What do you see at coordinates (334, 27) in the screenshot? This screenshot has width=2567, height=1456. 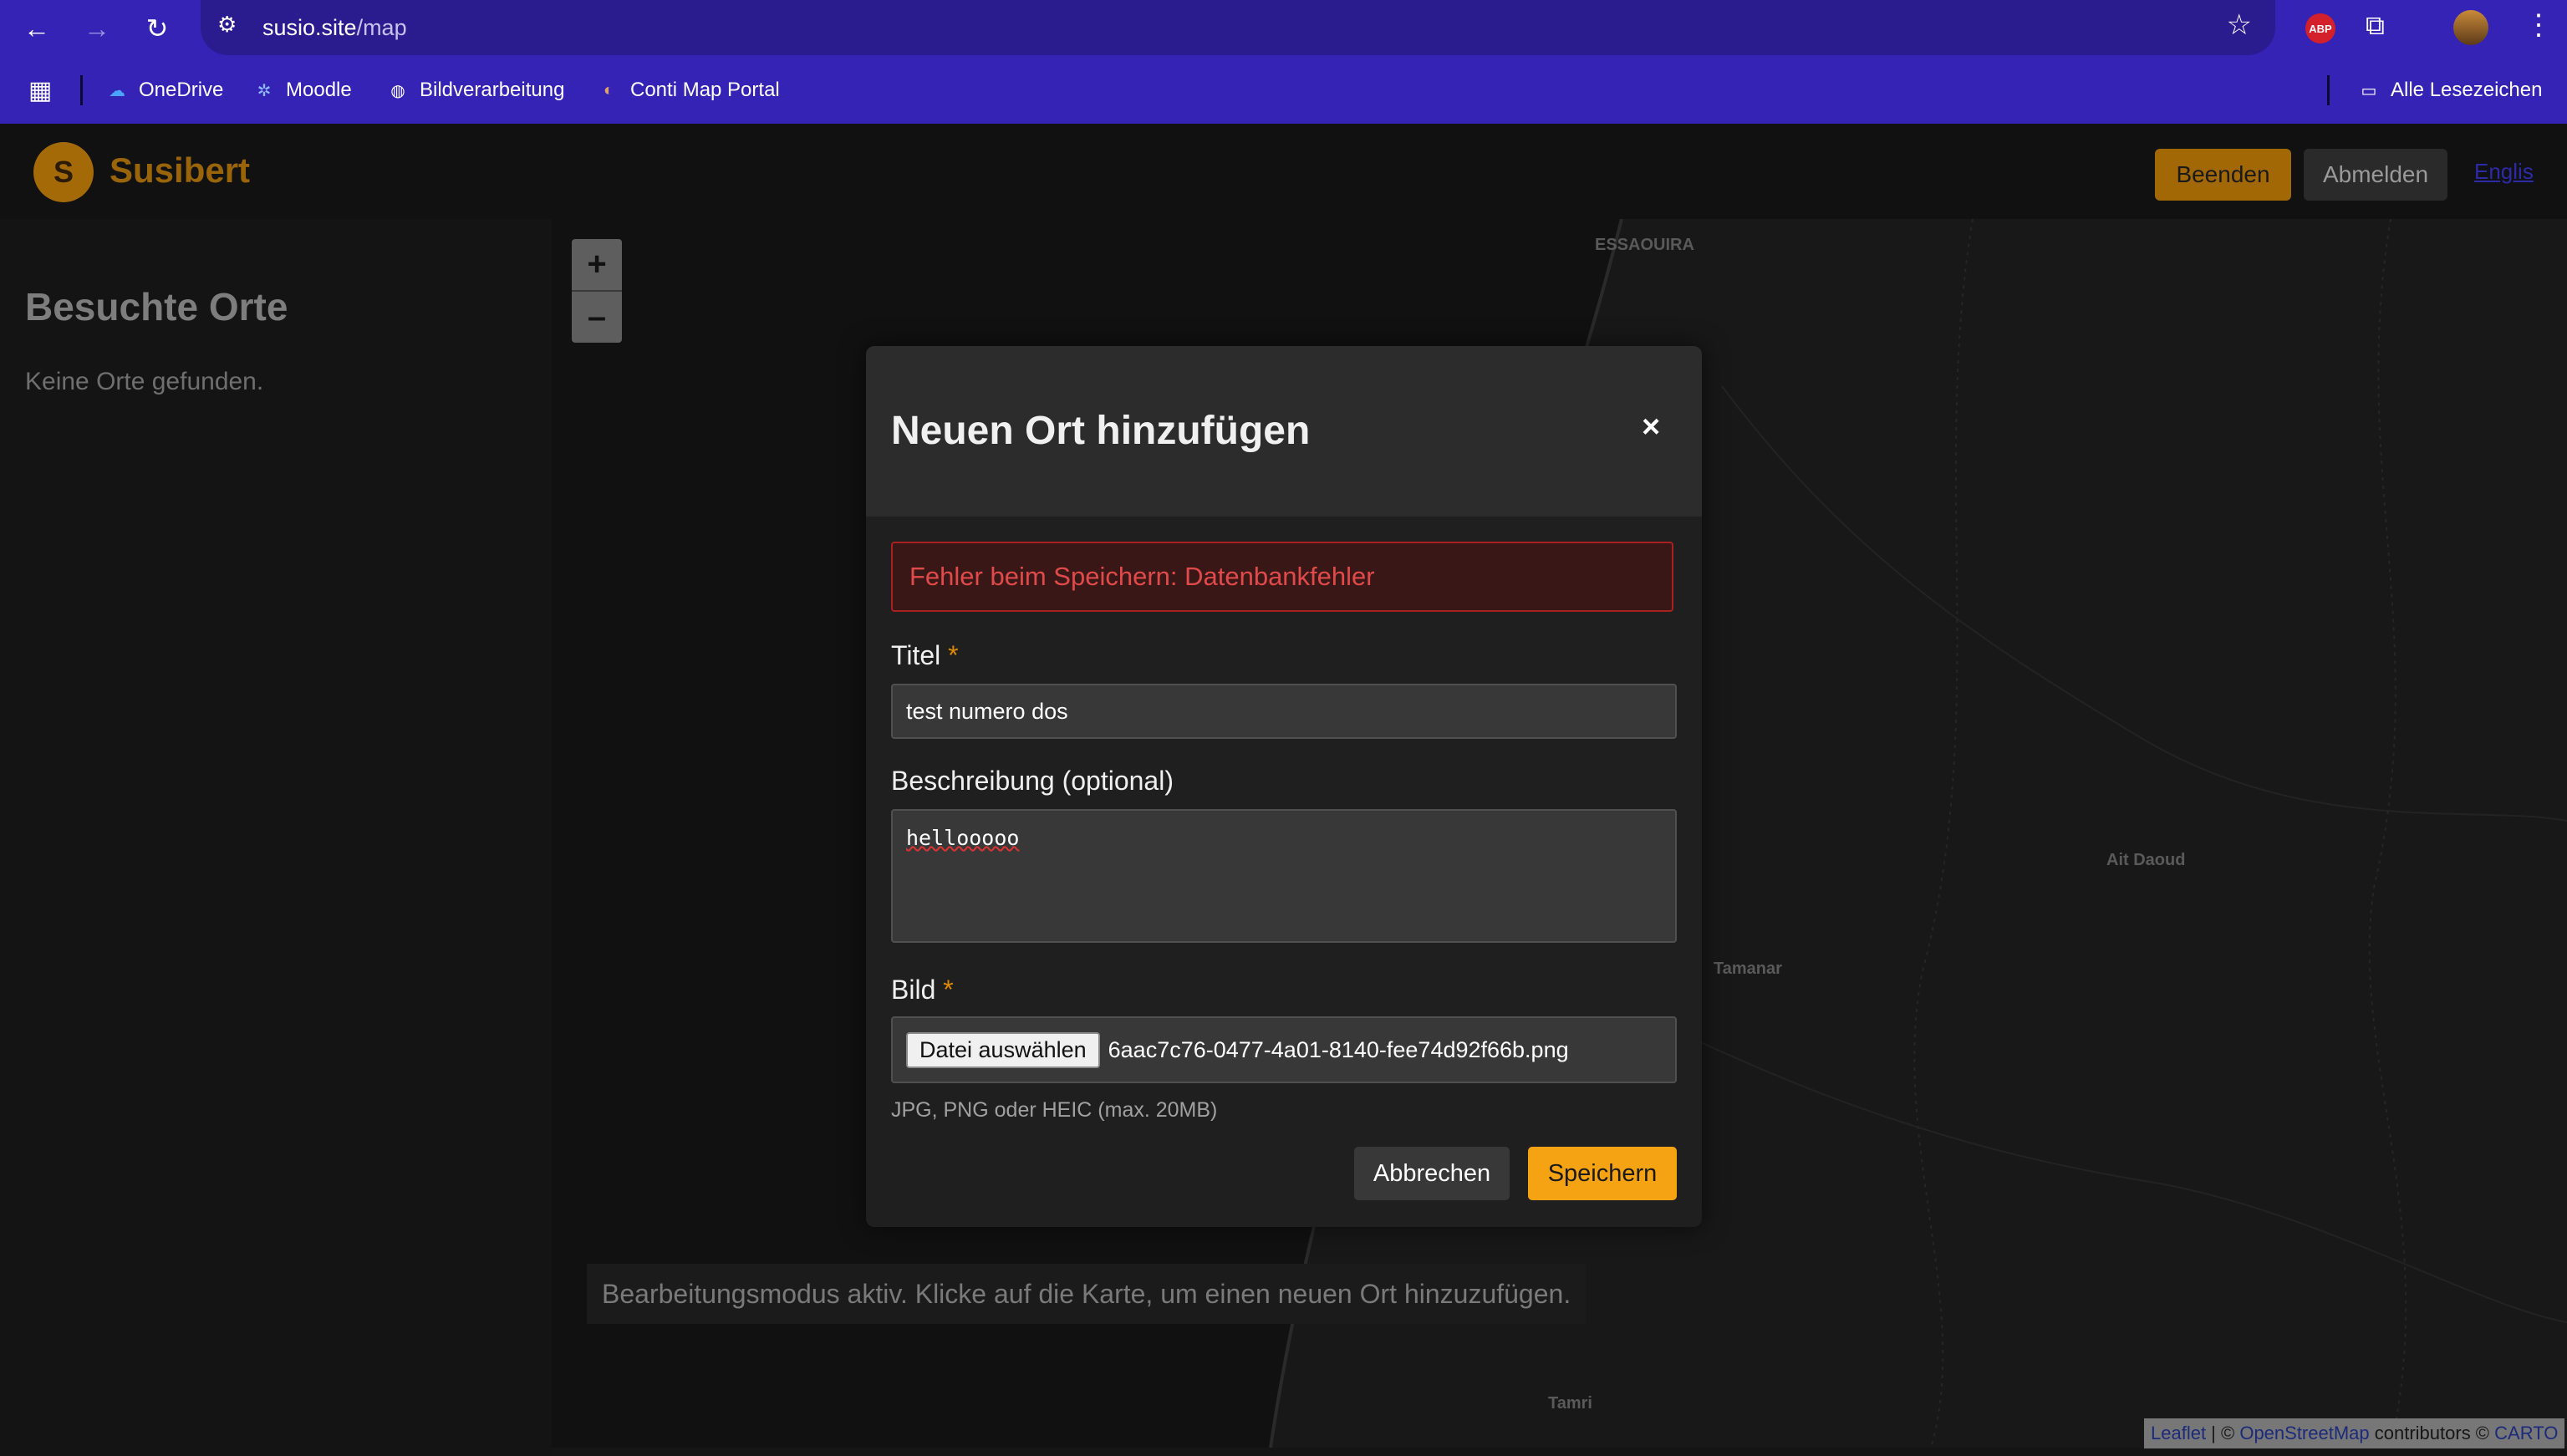 I see `url-text: susio.site/map` at bounding box center [334, 27].